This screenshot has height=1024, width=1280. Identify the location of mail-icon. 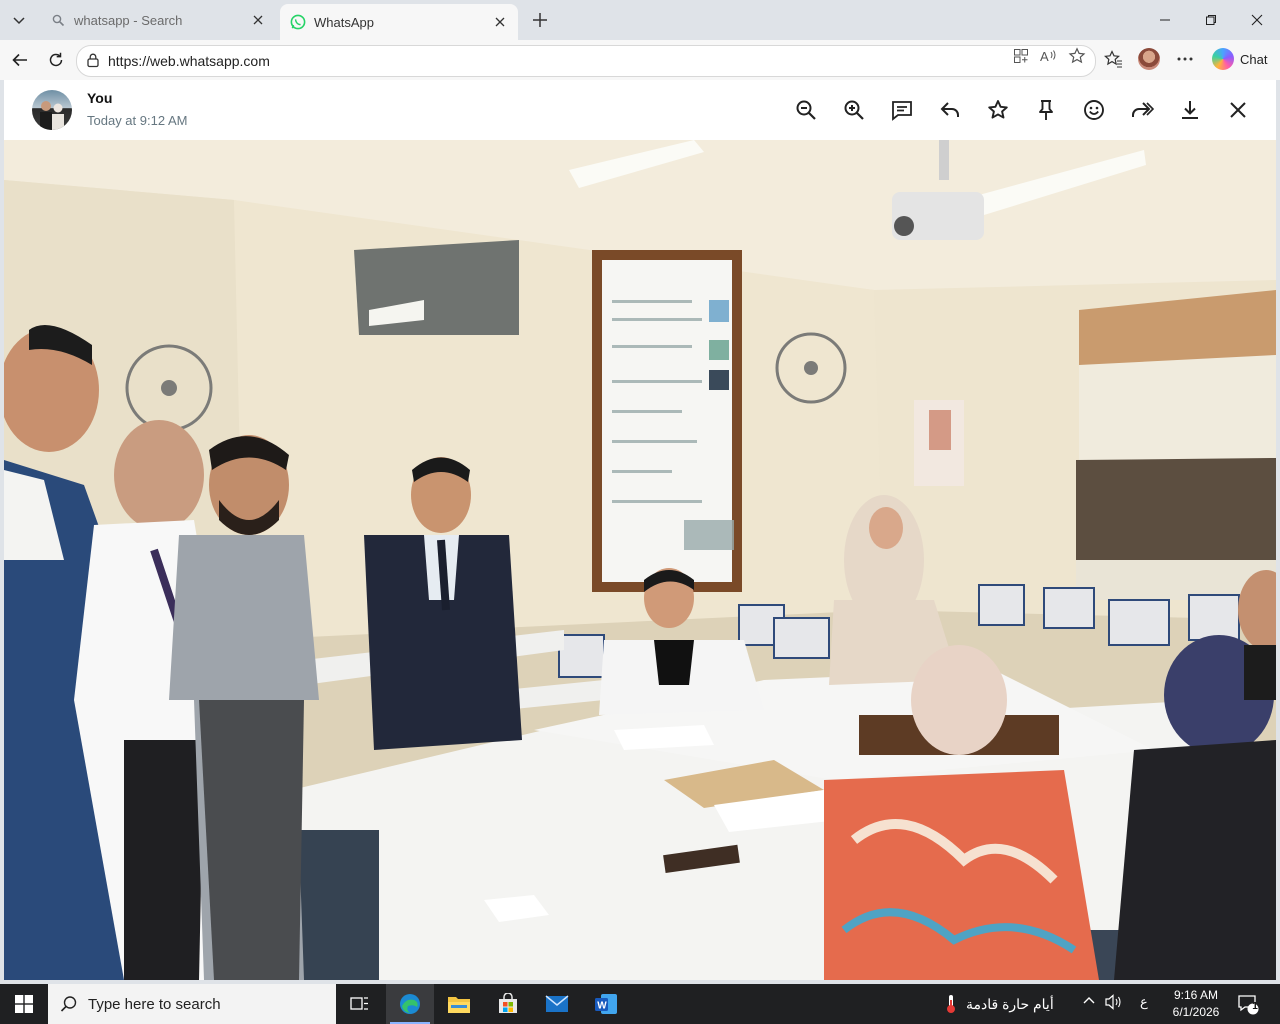
(557, 1003).